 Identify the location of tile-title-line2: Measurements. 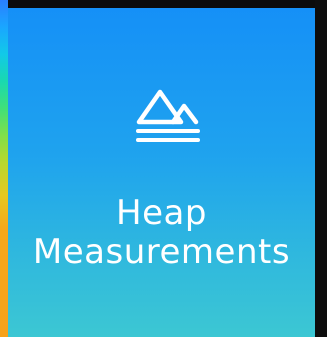
(161, 252).